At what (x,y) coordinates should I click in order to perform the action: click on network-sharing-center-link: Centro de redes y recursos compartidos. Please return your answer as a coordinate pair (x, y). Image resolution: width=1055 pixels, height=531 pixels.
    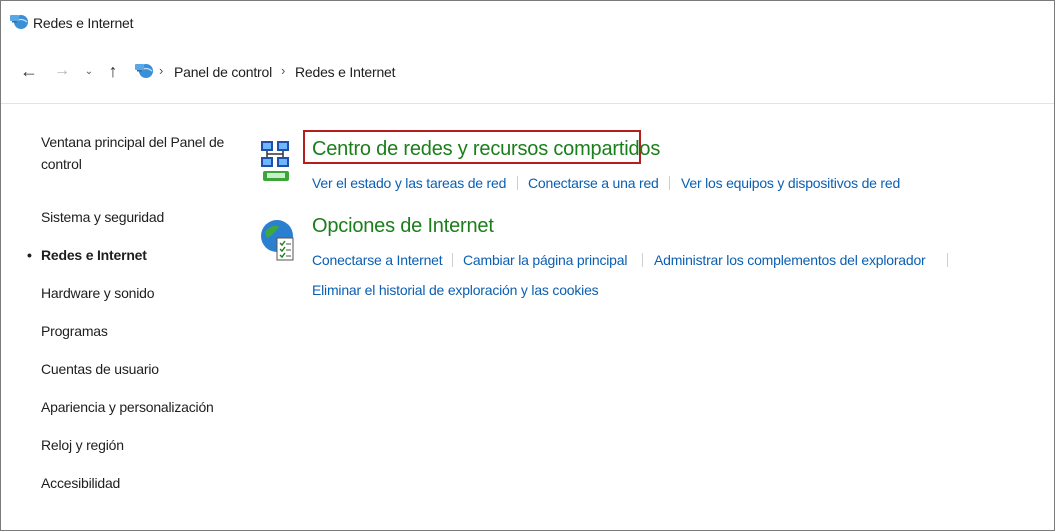
    Looking at the image, I should click on (486, 149).